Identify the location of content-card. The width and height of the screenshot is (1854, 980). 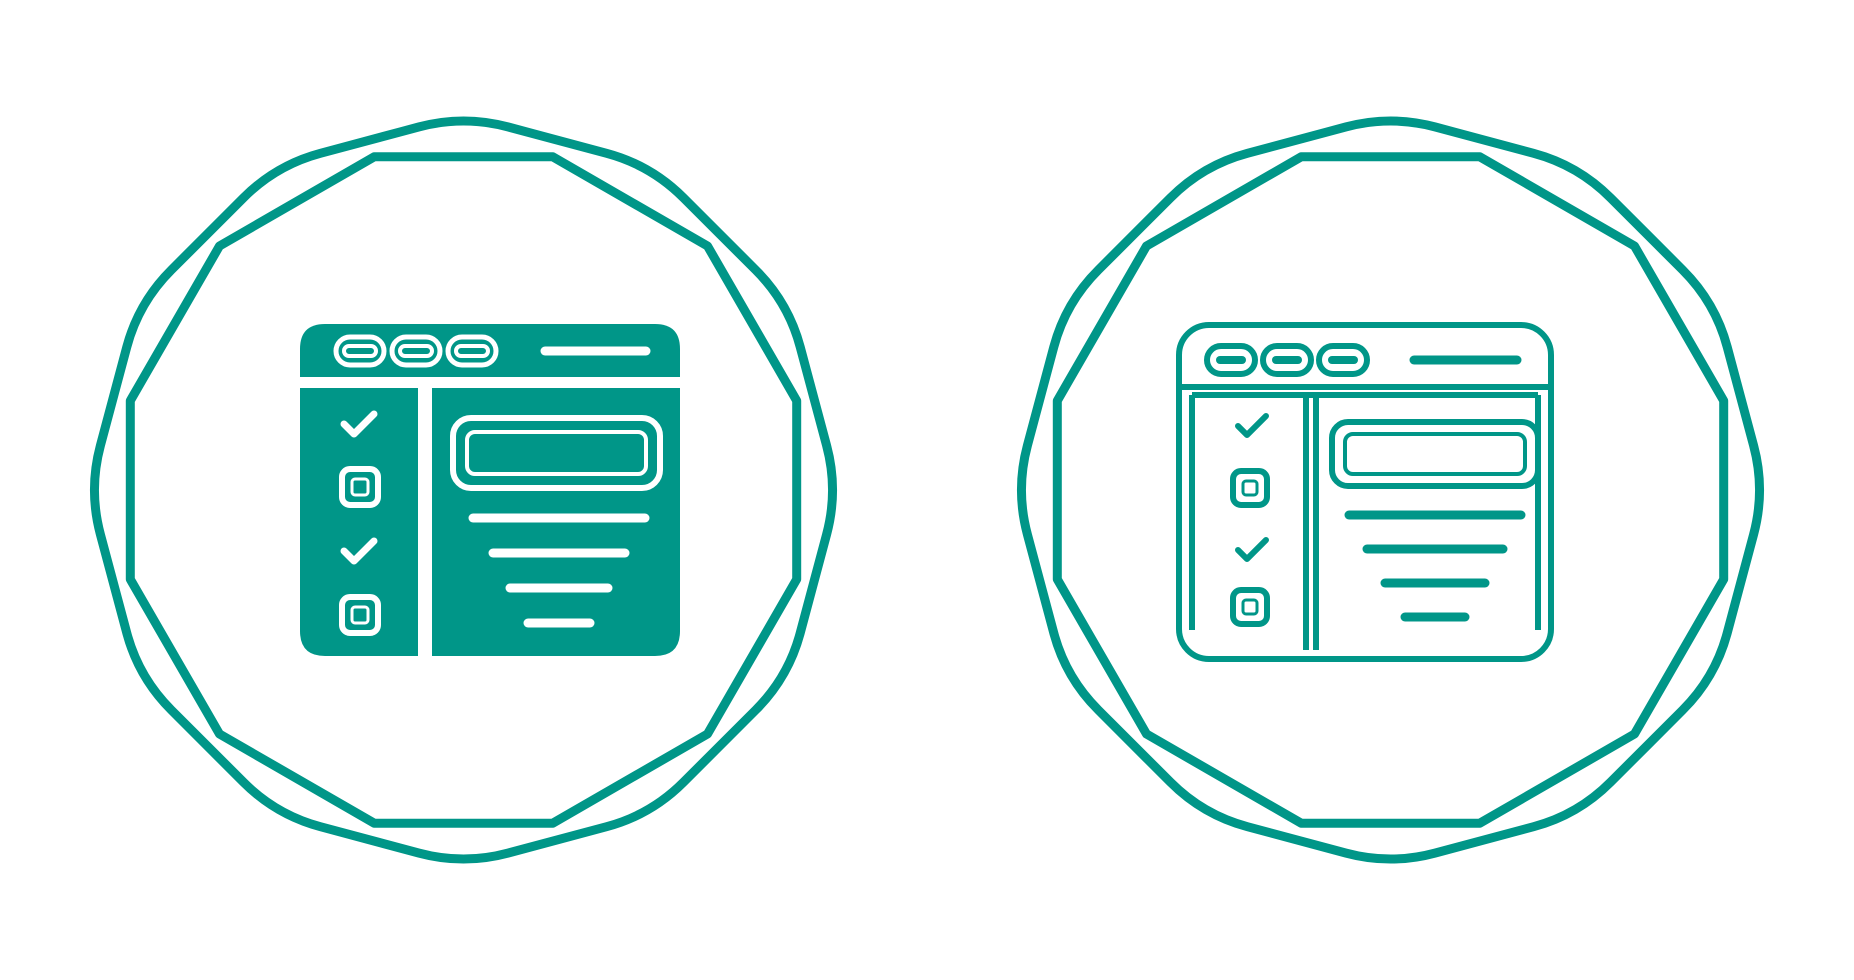
(1435, 454).